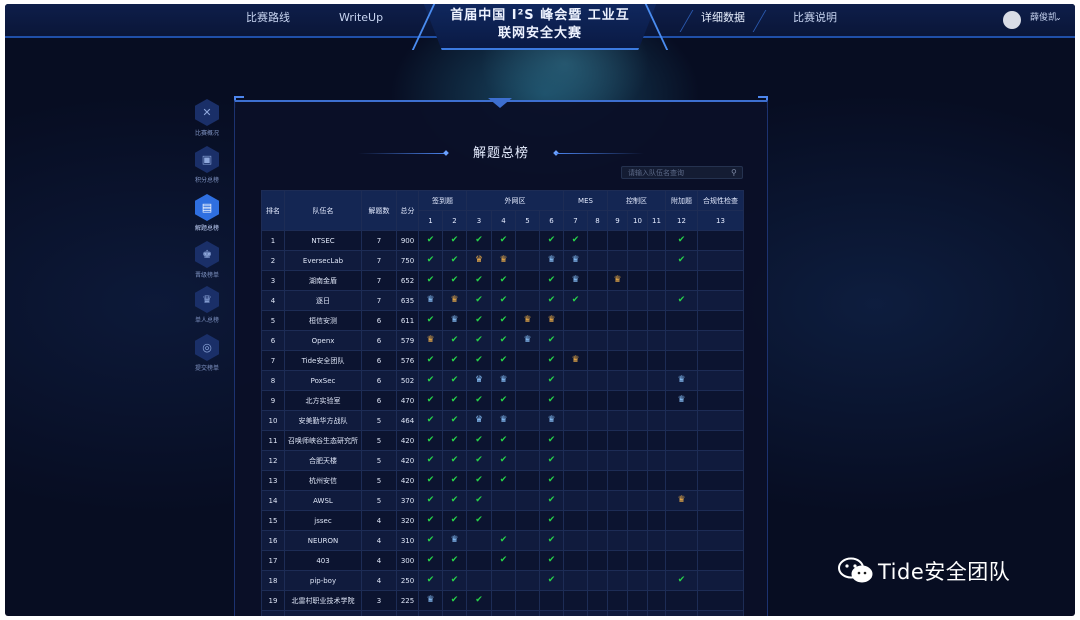 This screenshot has height=620, width=1080. I want to click on group-header: 外网区, so click(515, 200).